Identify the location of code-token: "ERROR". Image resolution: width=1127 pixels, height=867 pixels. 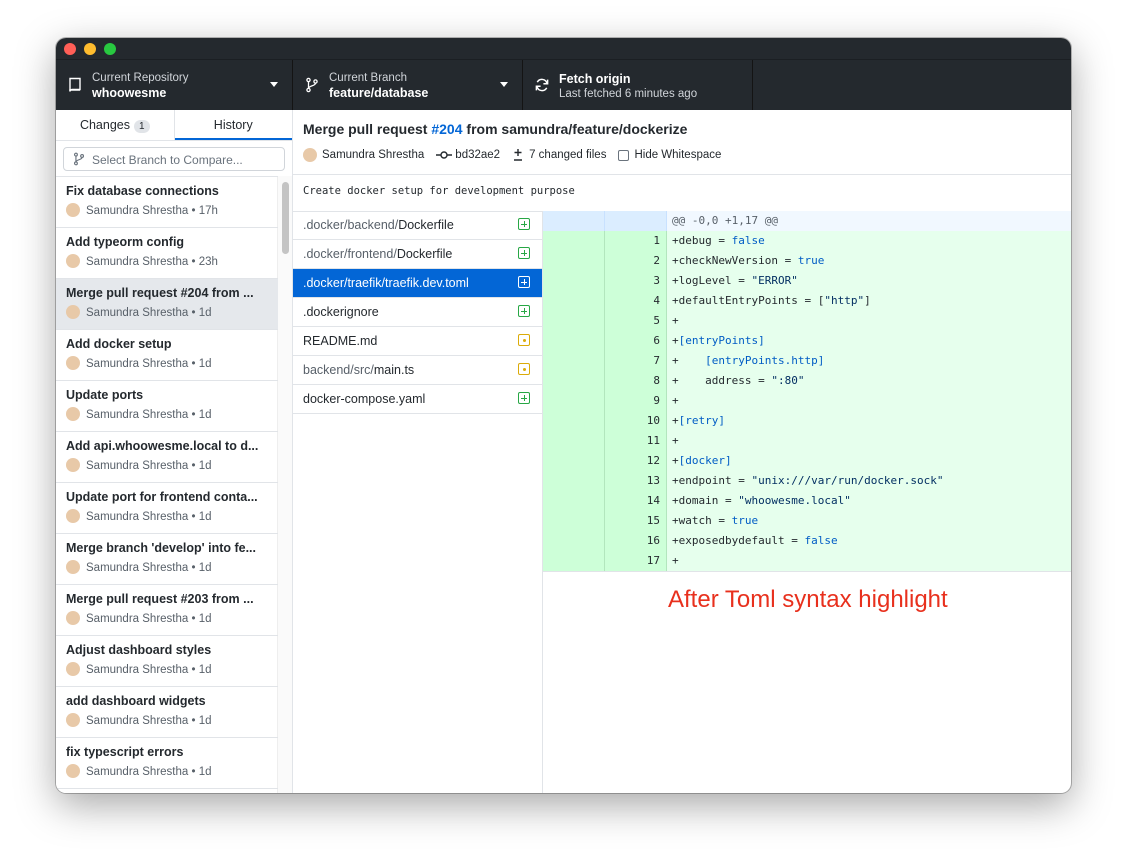
(774, 280).